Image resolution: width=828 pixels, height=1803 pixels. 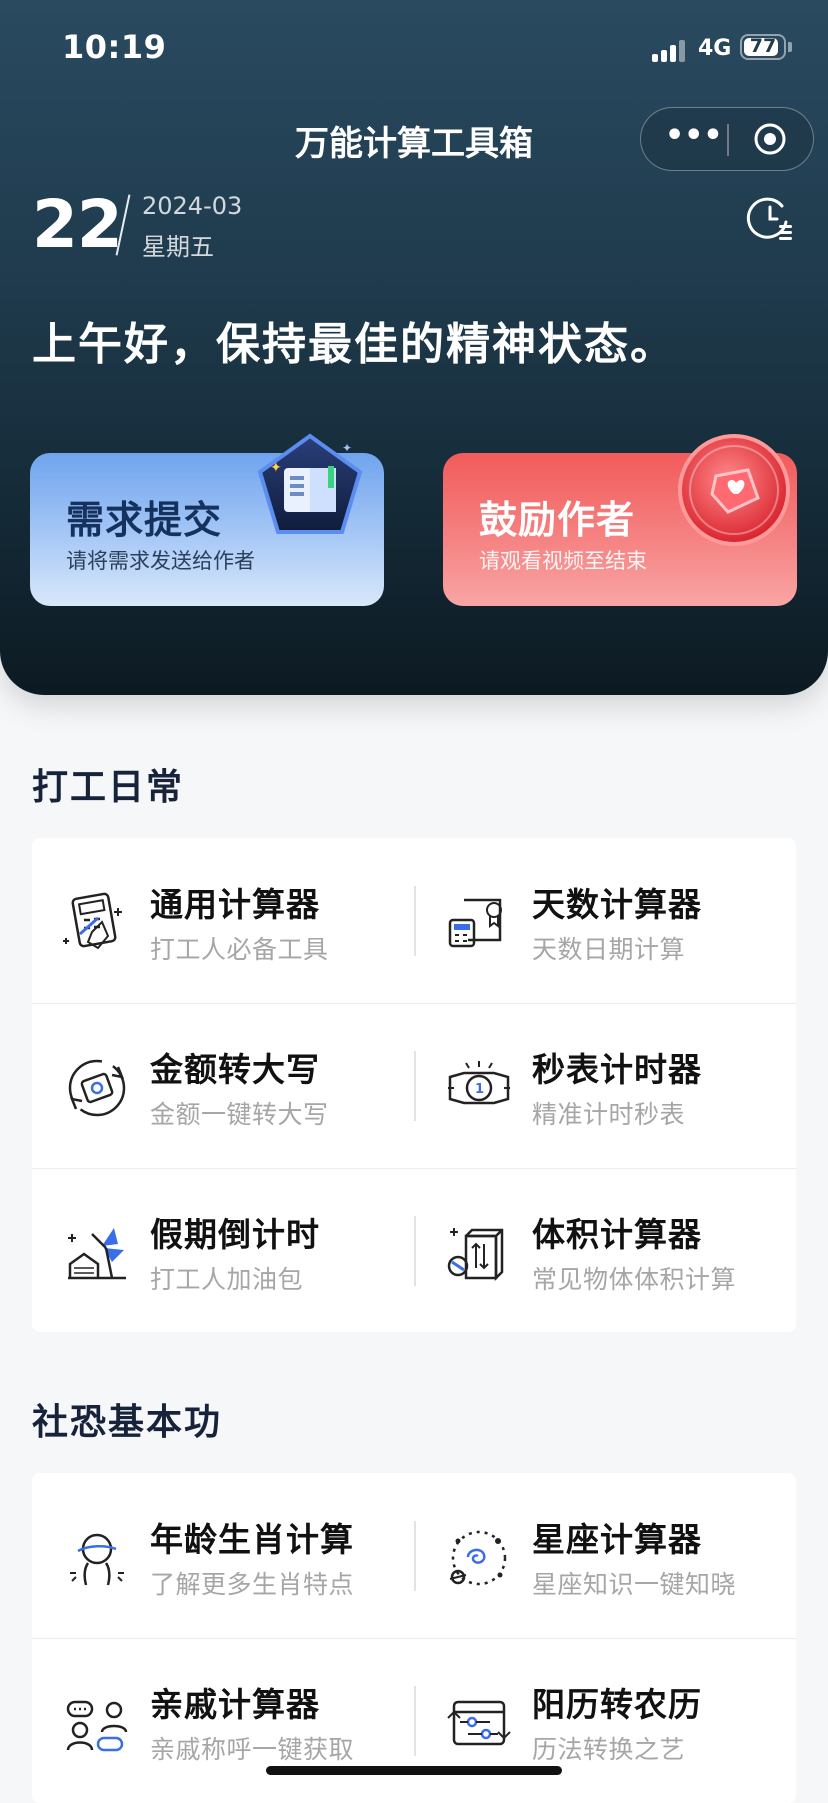 I want to click on tool-name: 假期倒计时, so click(x=235, y=1234).